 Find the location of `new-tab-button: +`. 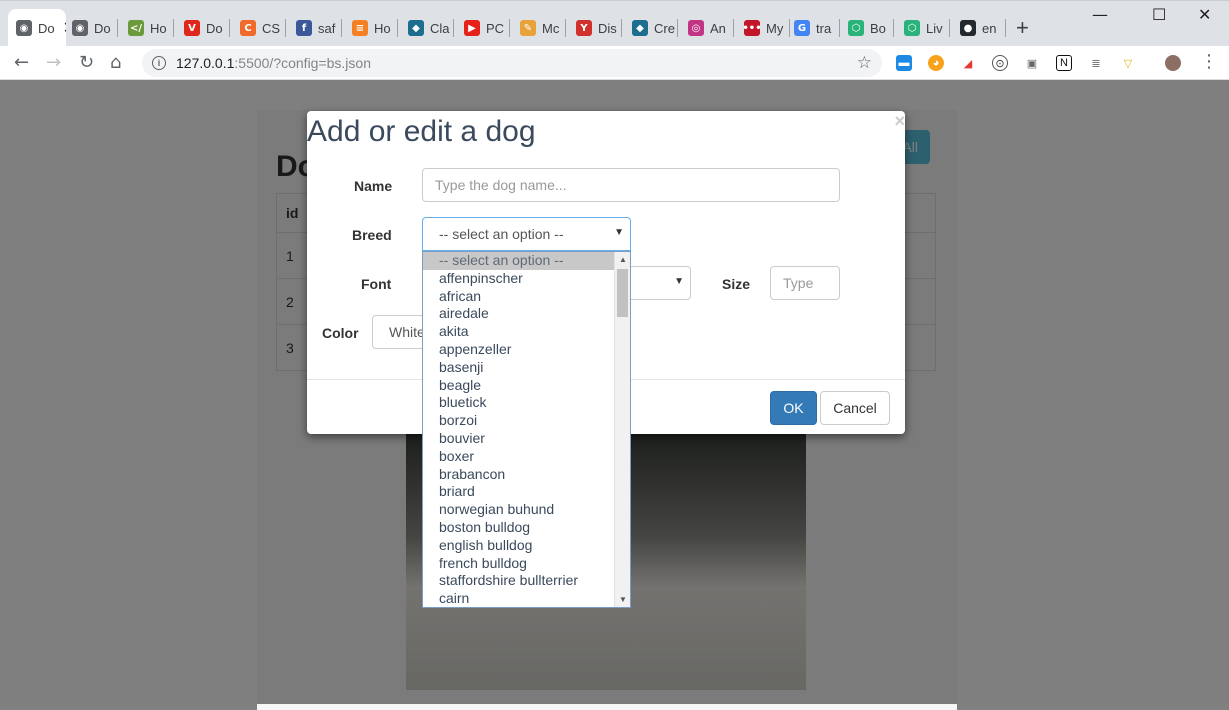

new-tab-button: + is located at coordinates (1022, 28).